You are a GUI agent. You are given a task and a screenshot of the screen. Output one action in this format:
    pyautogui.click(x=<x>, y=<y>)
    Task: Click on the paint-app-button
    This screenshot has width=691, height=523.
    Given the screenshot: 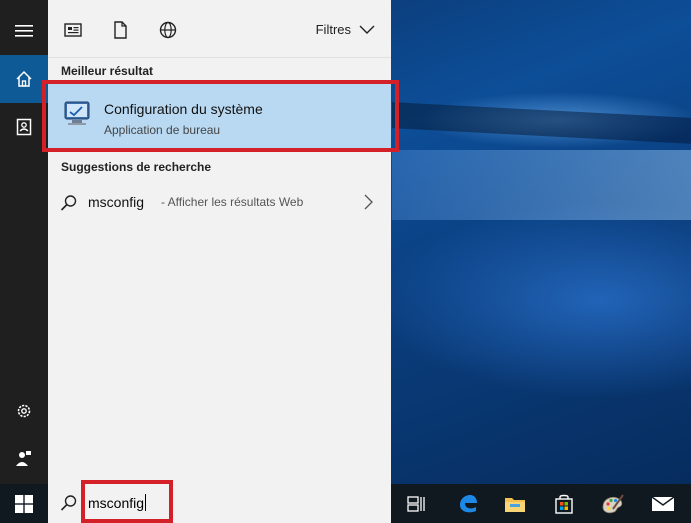 What is the action you would take?
    pyautogui.click(x=613, y=503)
    